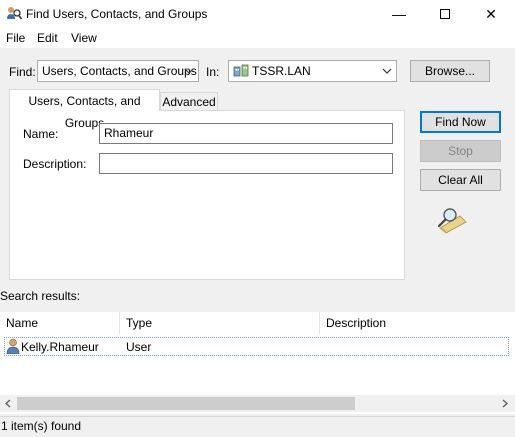 This screenshot has height=437, width=515. I want to click on column-header-description: Description, so click(417, 323).